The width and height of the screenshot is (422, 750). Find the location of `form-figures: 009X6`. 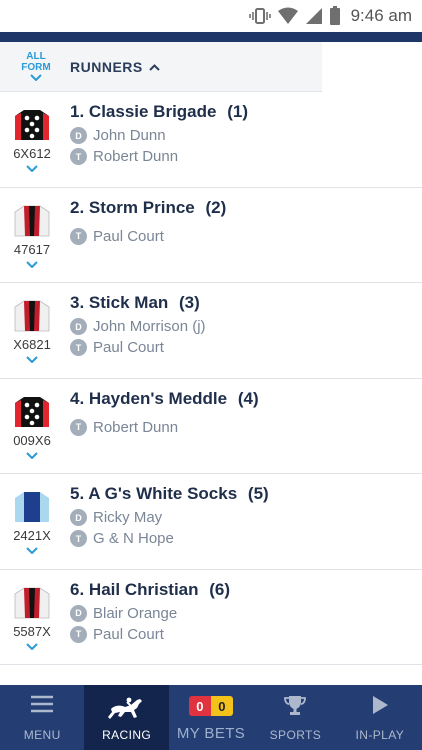

form-figures: 009X6 is located at coordinates (32, 440).